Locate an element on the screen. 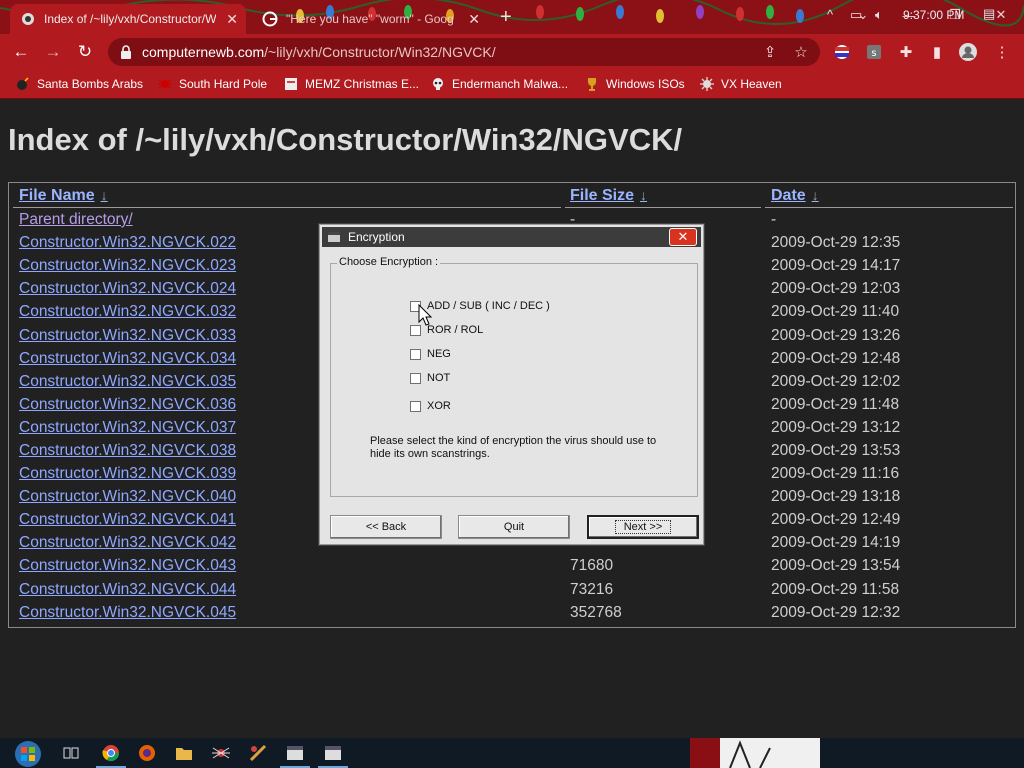 The height and width of the screenshot is (768, 1024). spider-app-taskbar-icon is located at coordinates (221, 753).